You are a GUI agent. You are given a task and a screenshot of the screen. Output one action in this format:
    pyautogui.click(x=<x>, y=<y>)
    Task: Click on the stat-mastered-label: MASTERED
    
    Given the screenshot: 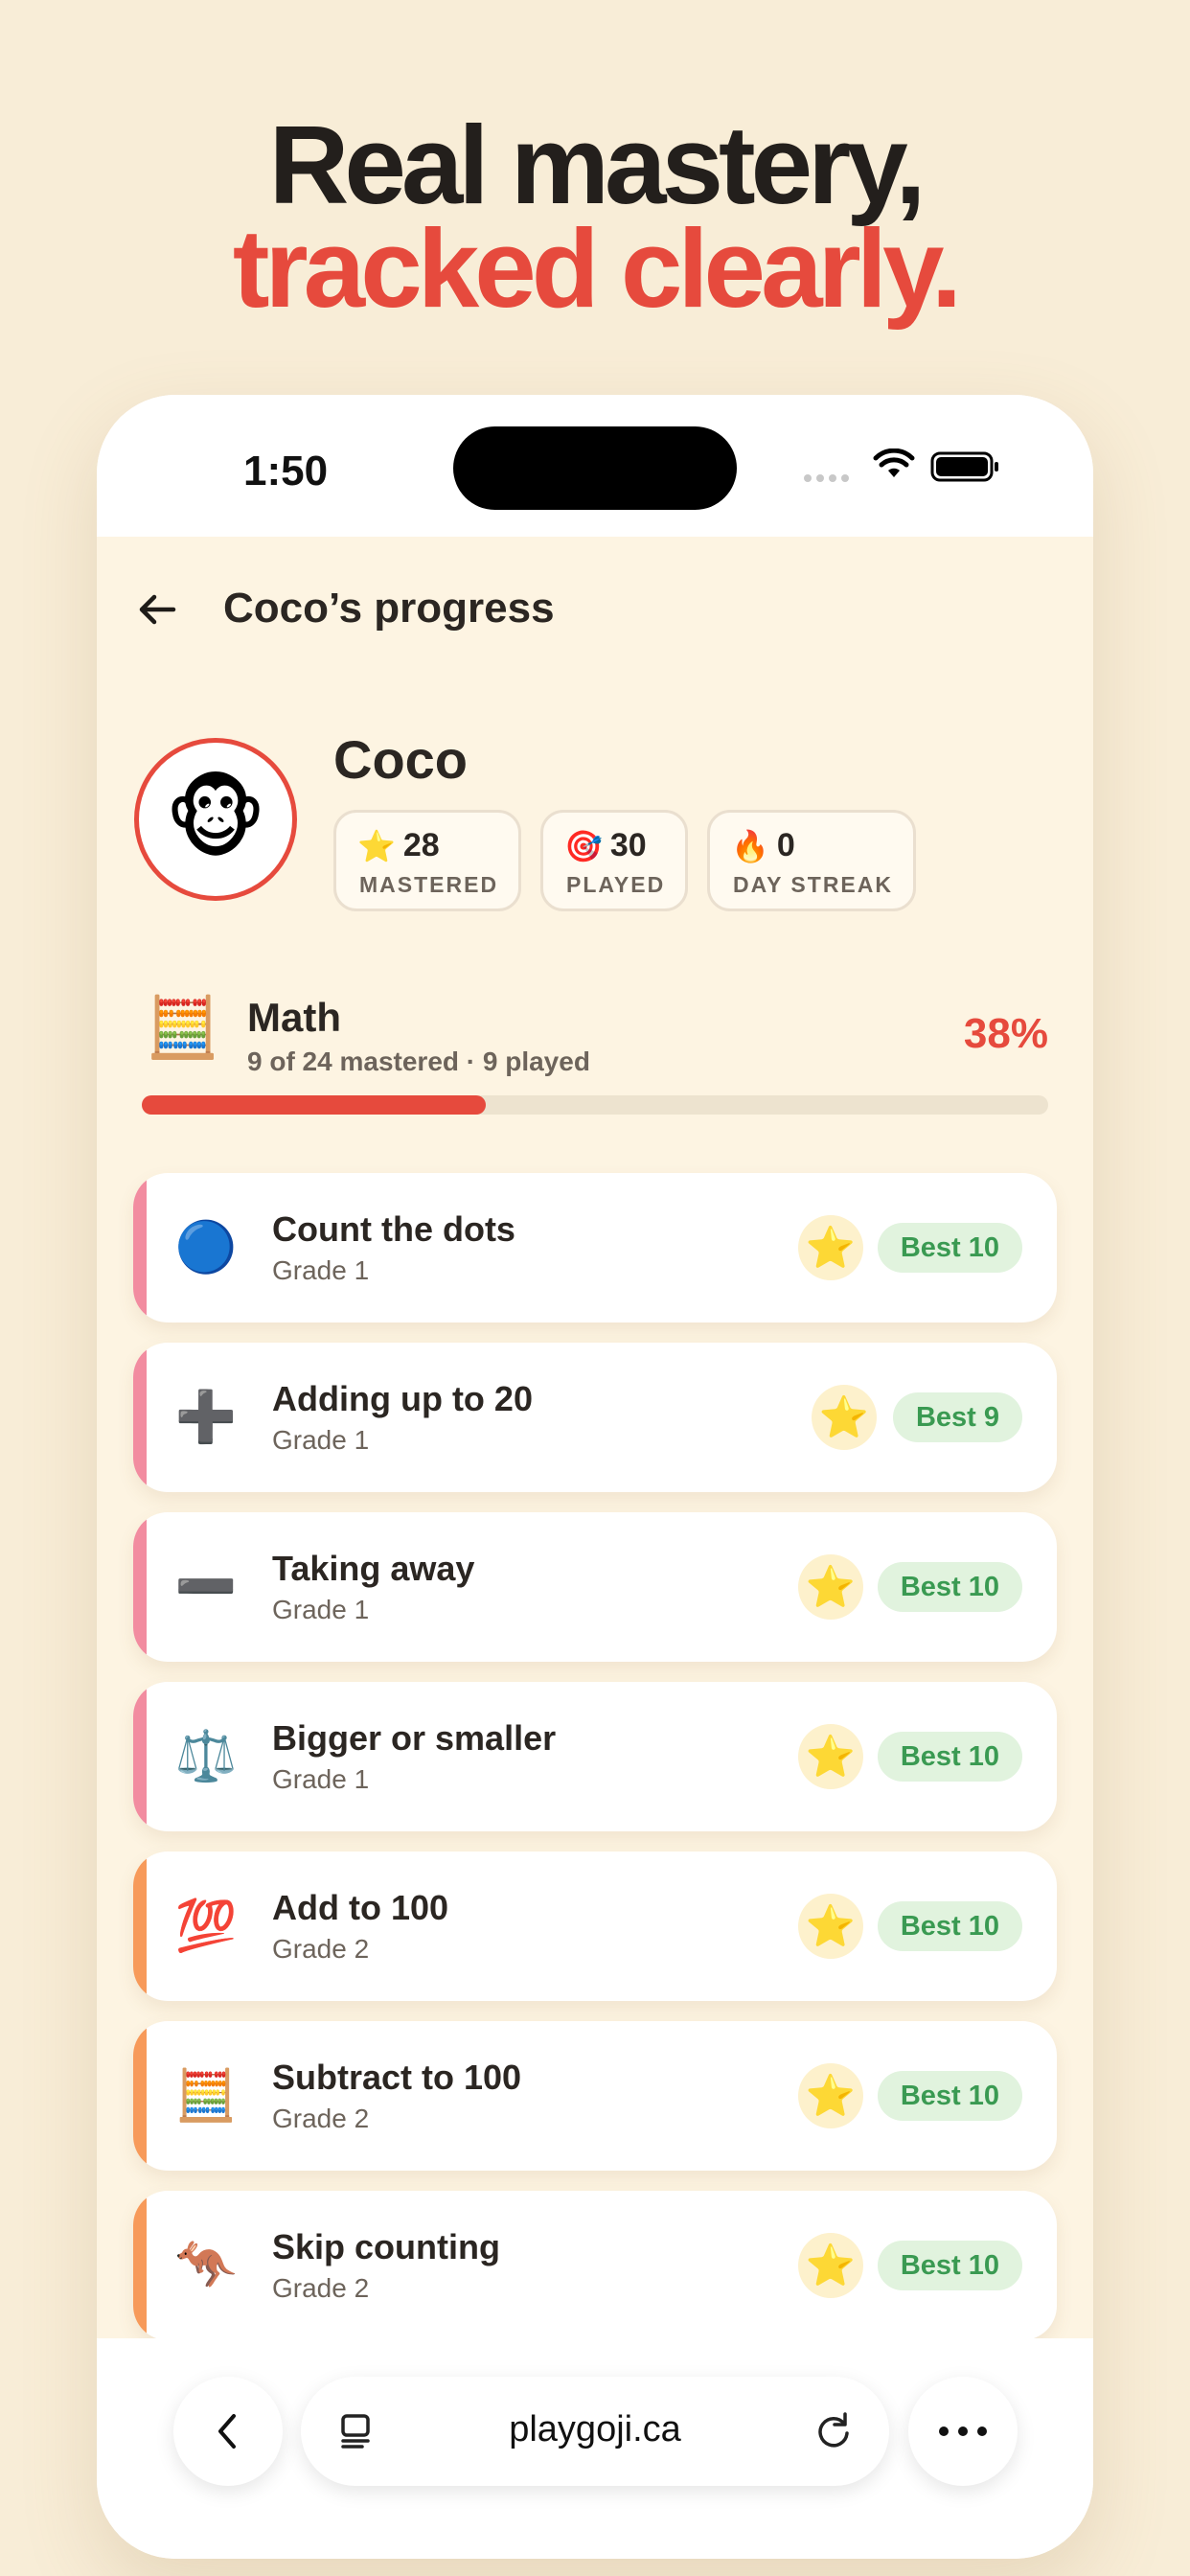 What is the action you would take?
    pyautogui.click(x=429, y=884)
    